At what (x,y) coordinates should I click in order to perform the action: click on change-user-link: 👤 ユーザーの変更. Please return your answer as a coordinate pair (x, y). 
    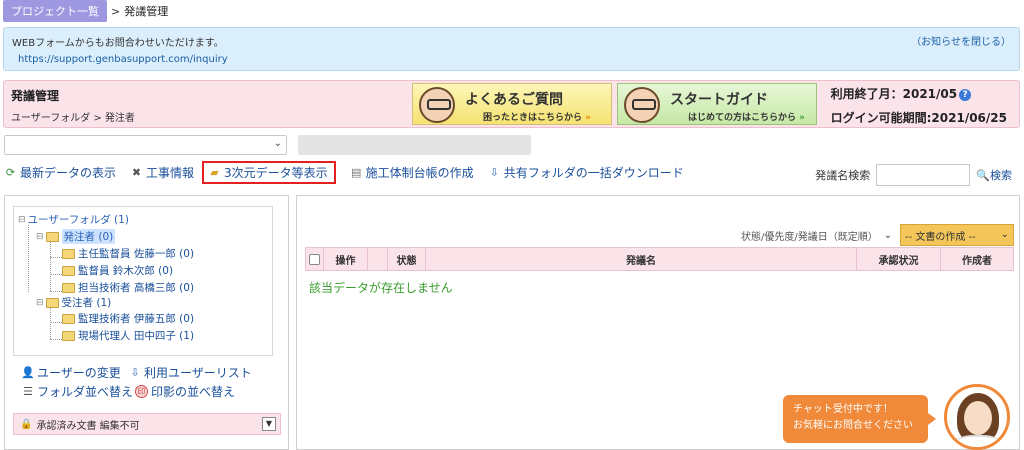
    Looking at the image, I should click on (71, 372).